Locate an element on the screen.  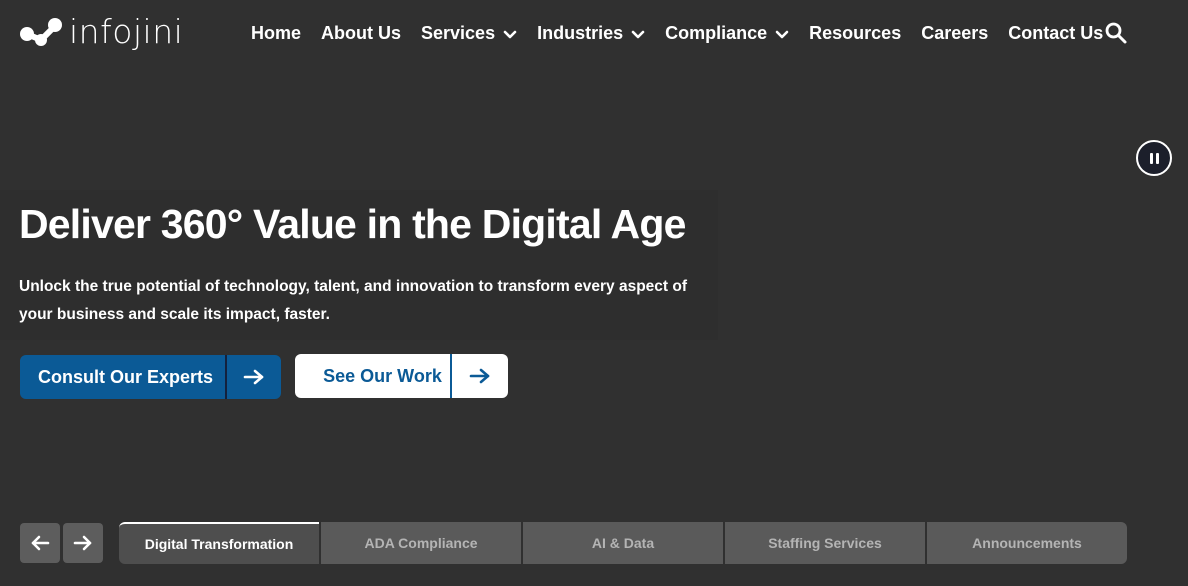
nav-item-services: Services is located at coordinates (469, 33).